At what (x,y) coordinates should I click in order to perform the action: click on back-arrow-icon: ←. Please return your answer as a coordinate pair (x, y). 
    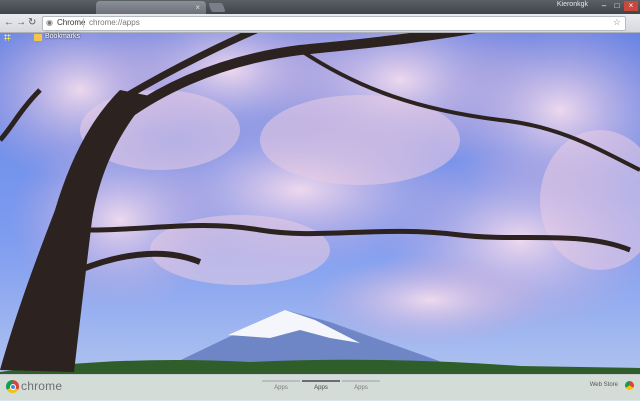
    Looking at the image, I should click on (9, 22).